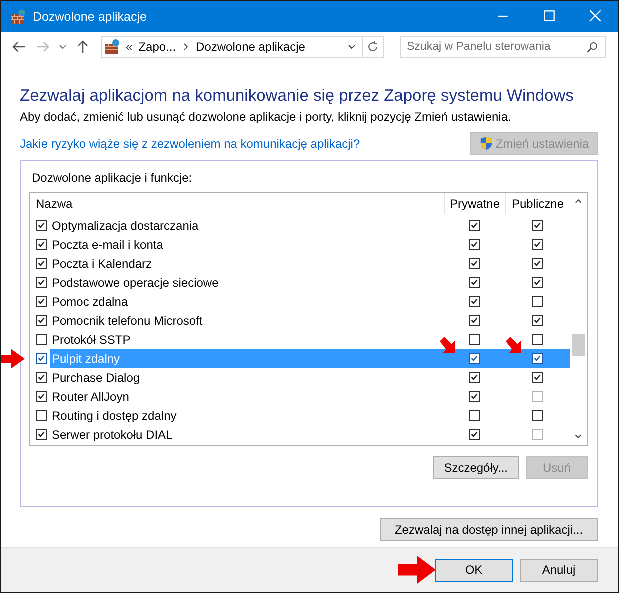 The width and height of the screenshot is (619, 593). Describe the element at coordinates (474, 203) in the screenshot. I see `column-header: Prywatne` at that location.